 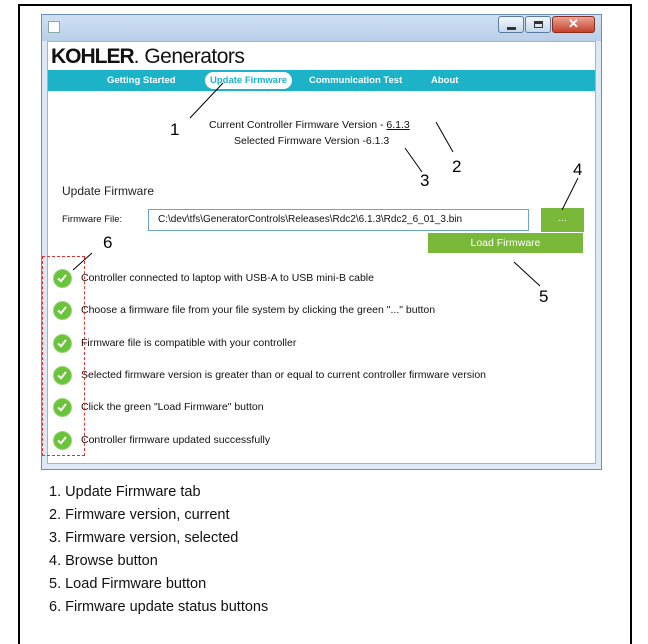 What do you see at coordinates (175, 129) in the screenshot?
I see `callout-1: 1` at bounding box center [175, 129].